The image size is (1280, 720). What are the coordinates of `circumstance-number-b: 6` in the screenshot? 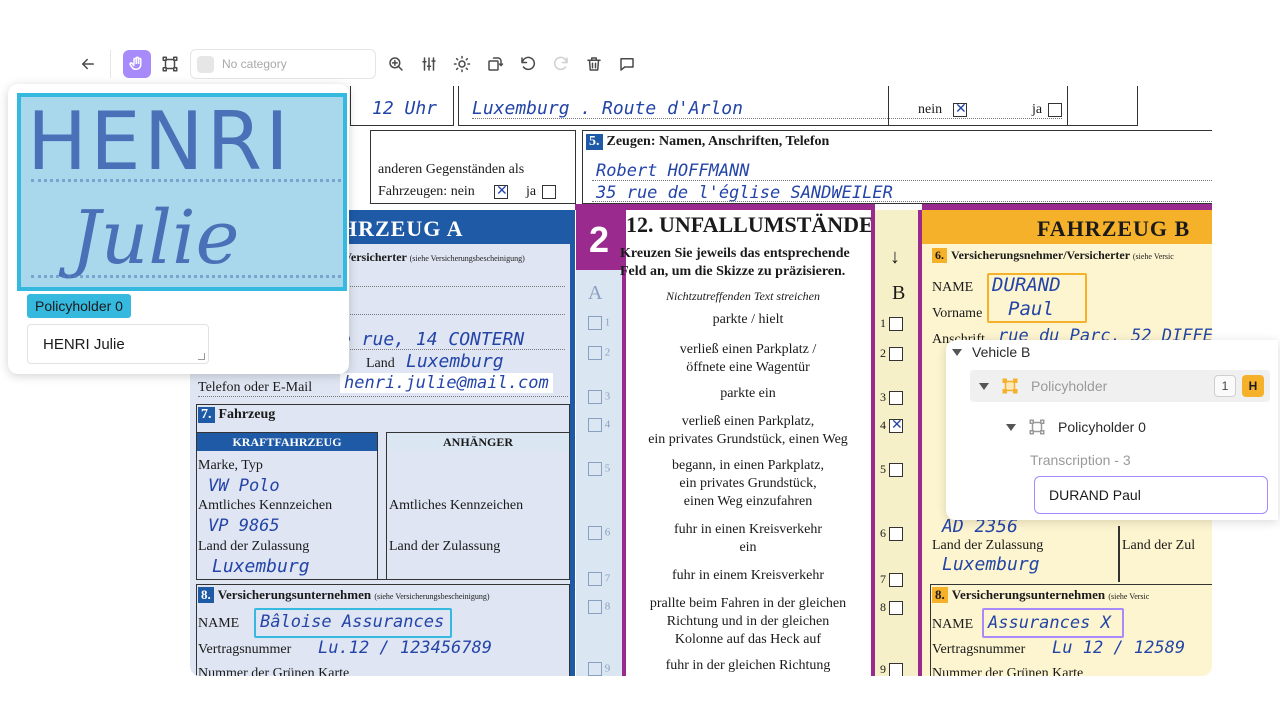 It's located at (883, 533).